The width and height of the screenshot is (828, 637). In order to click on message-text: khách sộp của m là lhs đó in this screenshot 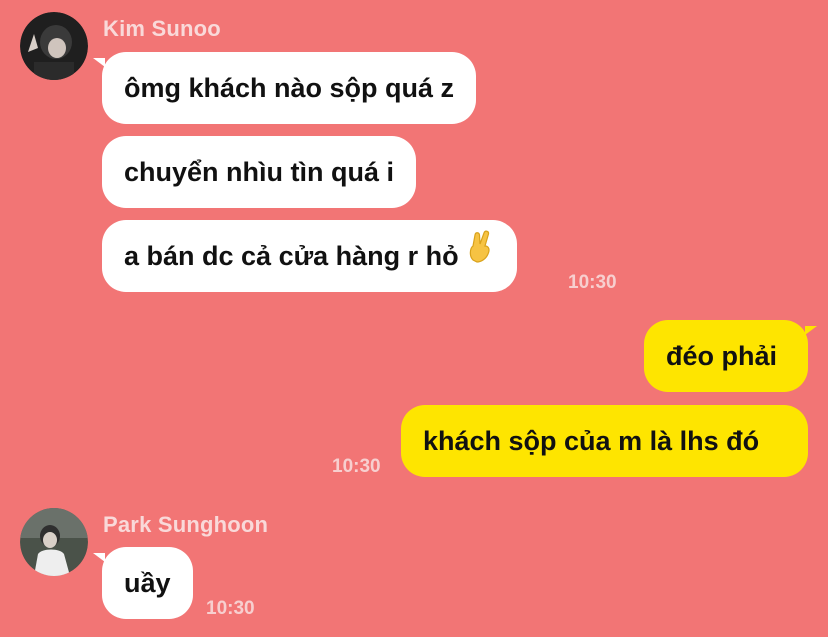, I will do `click(591, 441)`.